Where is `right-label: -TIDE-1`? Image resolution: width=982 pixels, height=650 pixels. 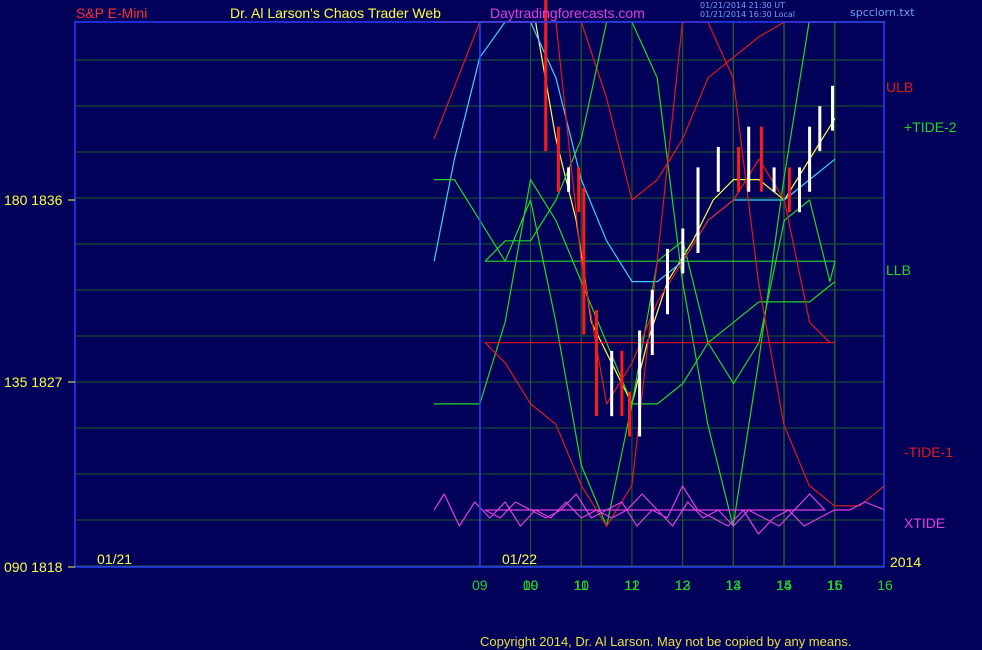
right-label: -TIDE-1 is located at coordinates (928, 452).